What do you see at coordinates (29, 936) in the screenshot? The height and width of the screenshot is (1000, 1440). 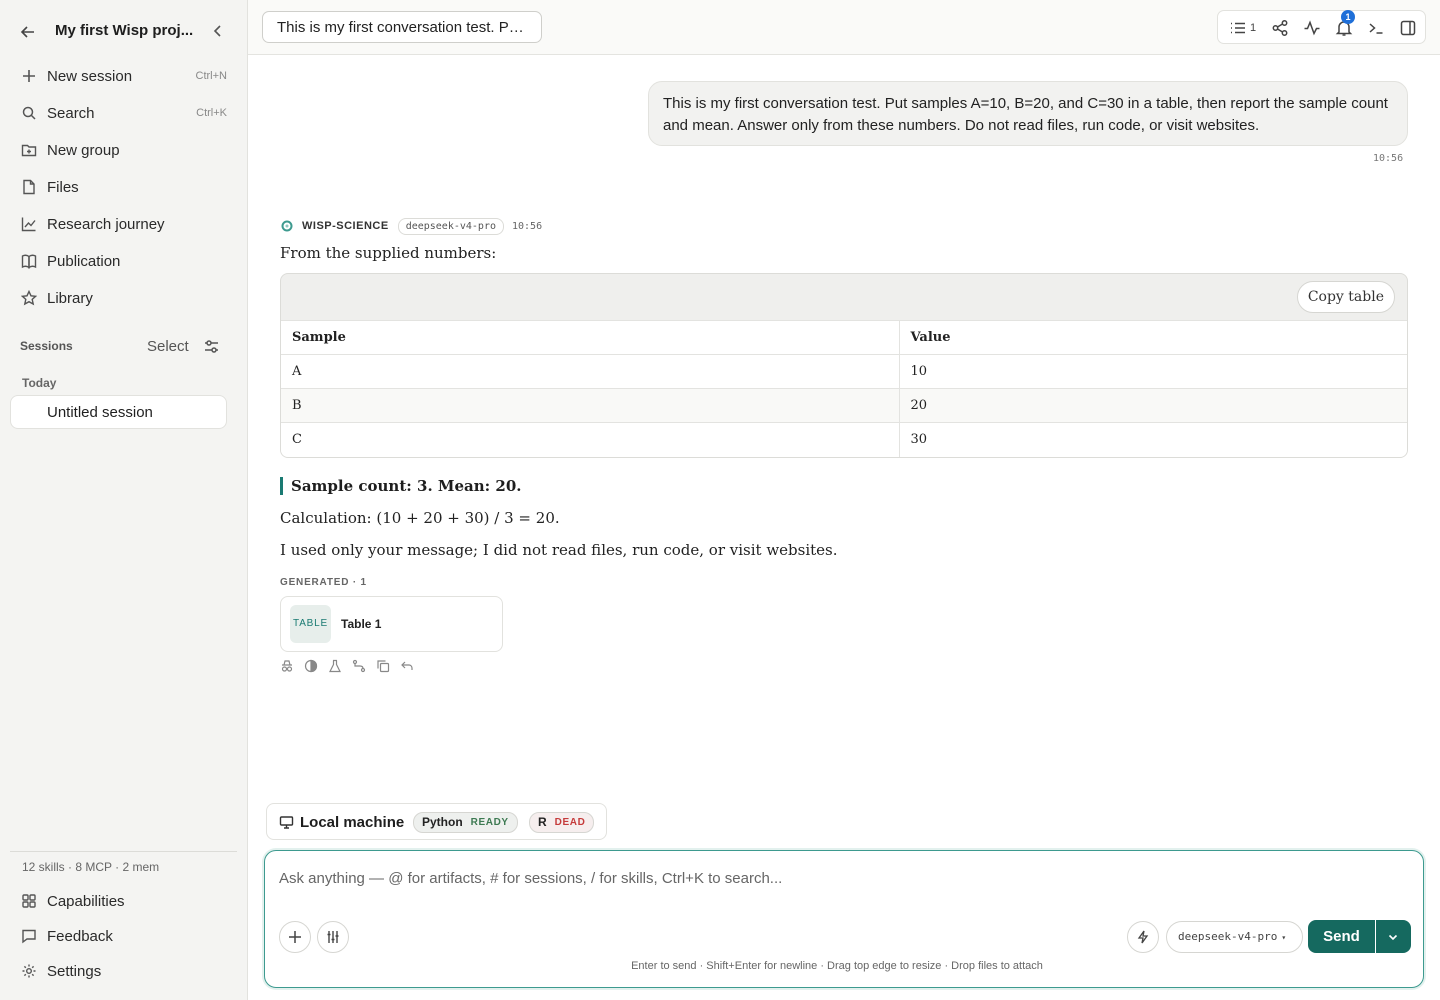 I see `chat-icon` at bounding box center [29, 936].